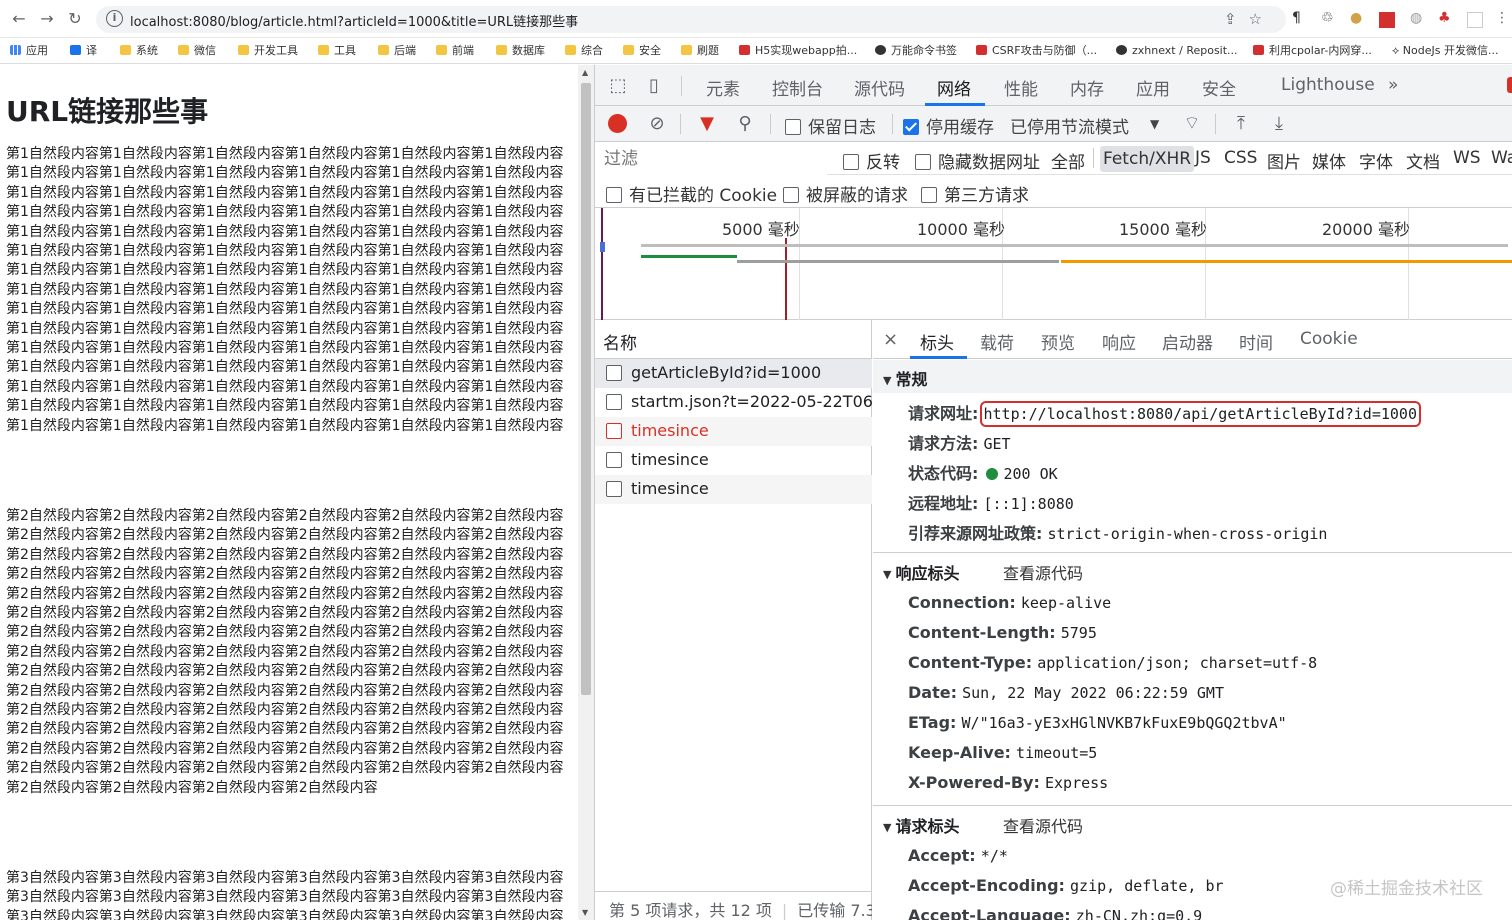 This screenshot has width=1512, height=920. Describe the element at coordinates (1069, 125) in the screenshot. I see `throttle-select: 已停用节流模式` at that location.